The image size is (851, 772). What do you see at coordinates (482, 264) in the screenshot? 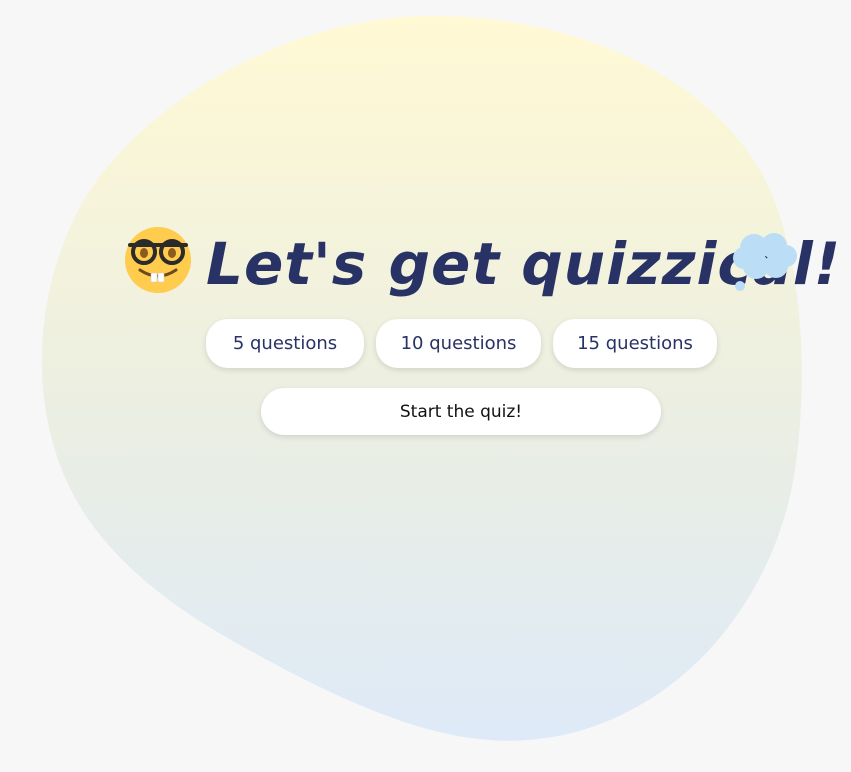
I see `title-row: Let's get quizzical!` at bounding box center [482, 264].